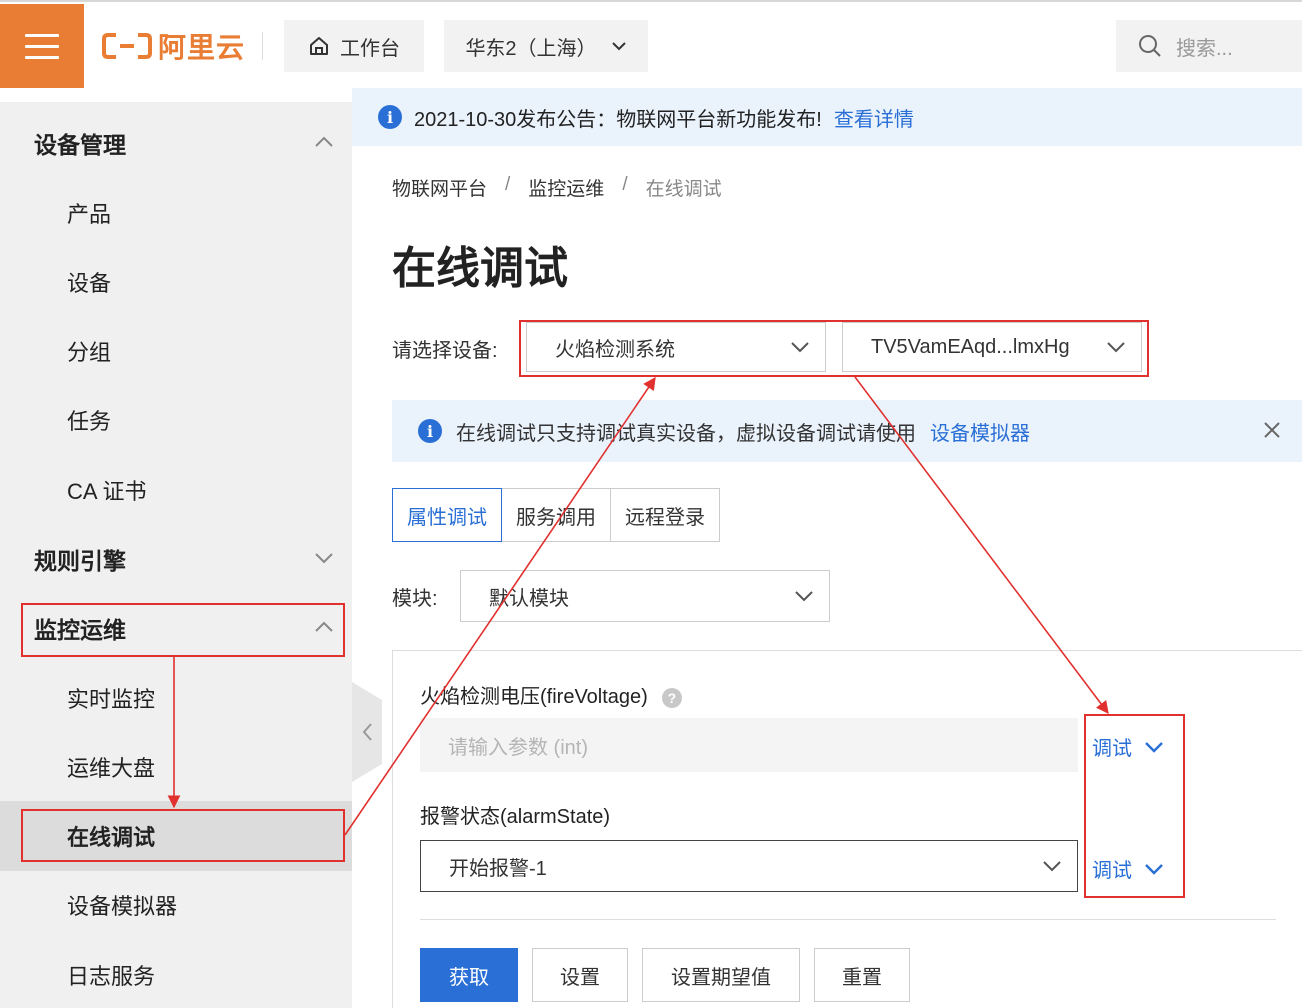 The height and width of the screenshot is (1008, 1302). I want to click on sidebar-item-ca-cert: CA 证书, so click(176, 490).